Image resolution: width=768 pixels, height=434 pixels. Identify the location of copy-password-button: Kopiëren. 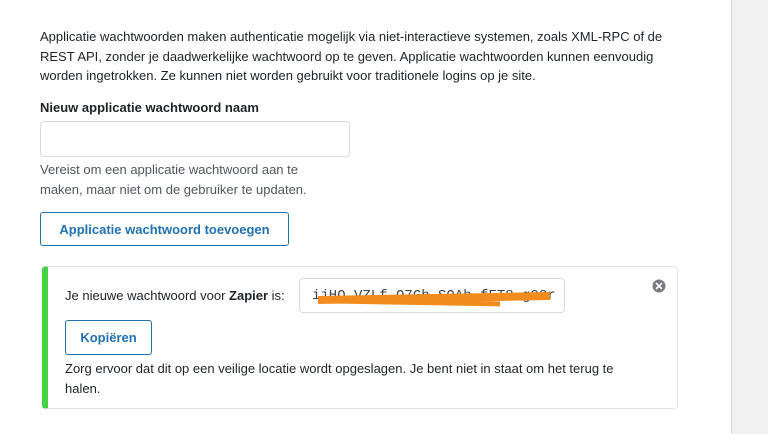
(108, 337).